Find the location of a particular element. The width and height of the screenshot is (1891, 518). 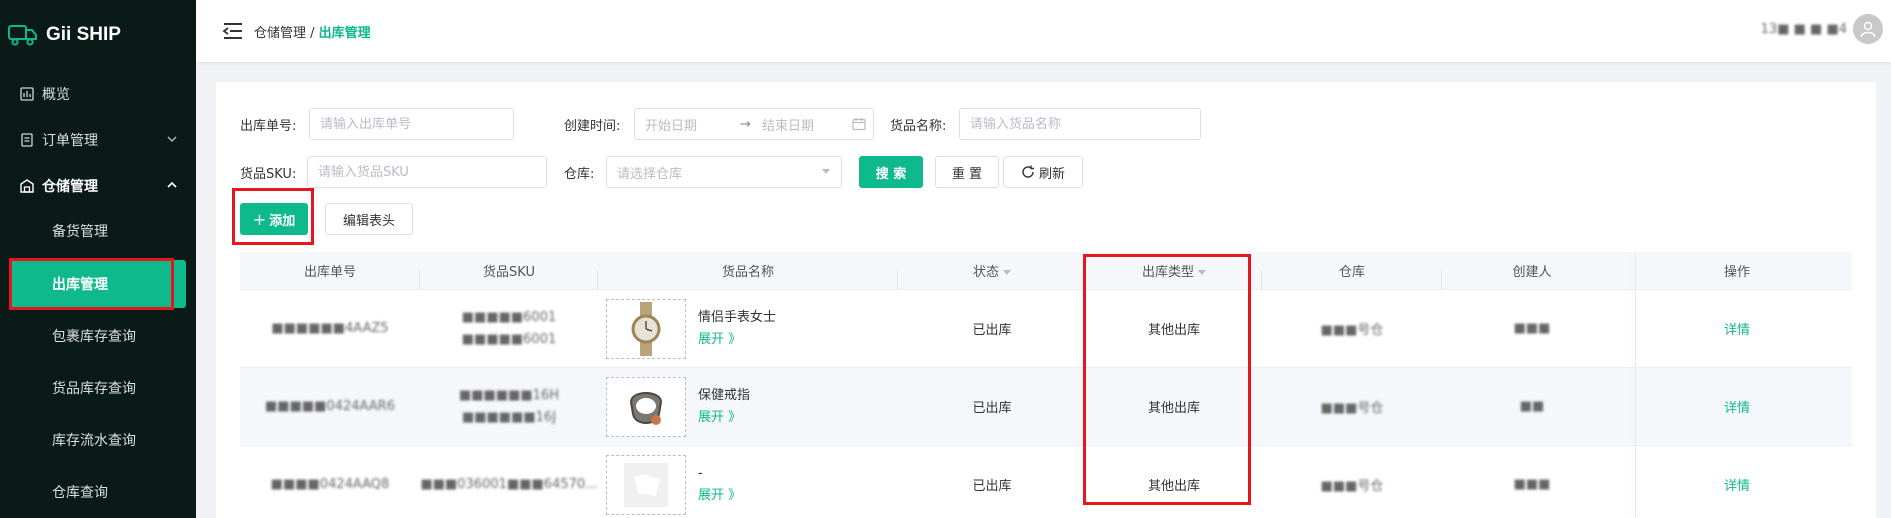

out-no-label: 出库单号: is located at coordinates (268, 126).